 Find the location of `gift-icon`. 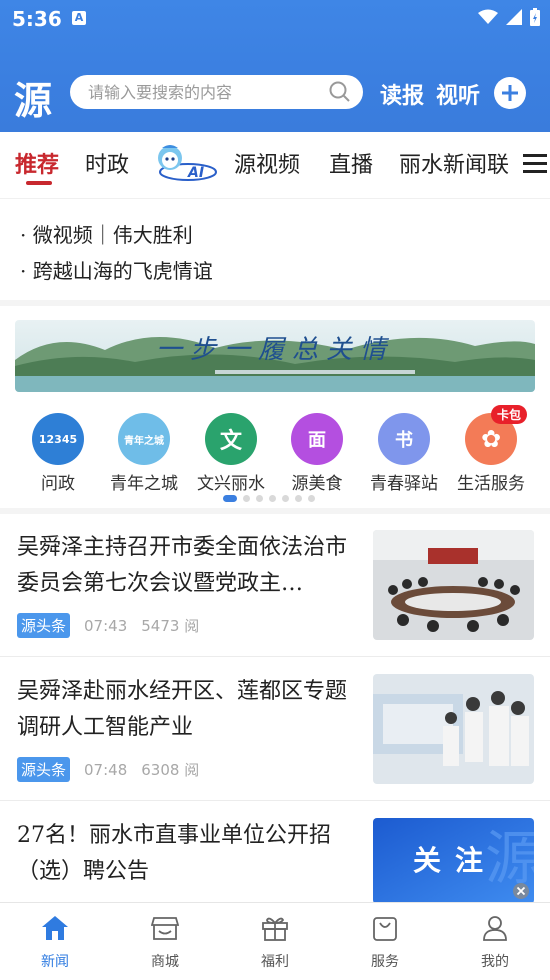

gift-icon is located at coordinates (275, 929).